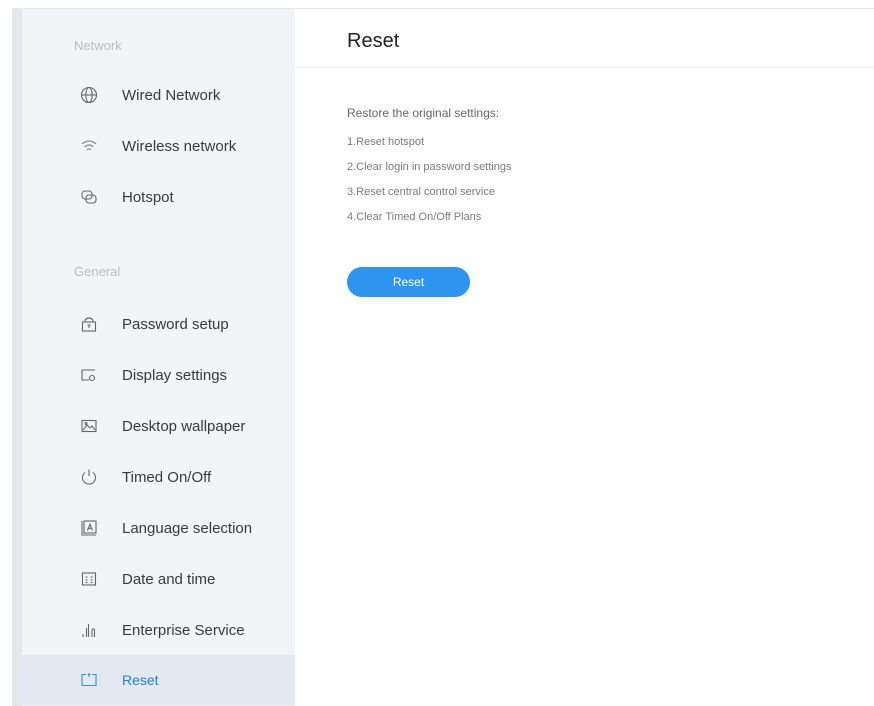  I want to click on globe-icon, so click(89, 95).